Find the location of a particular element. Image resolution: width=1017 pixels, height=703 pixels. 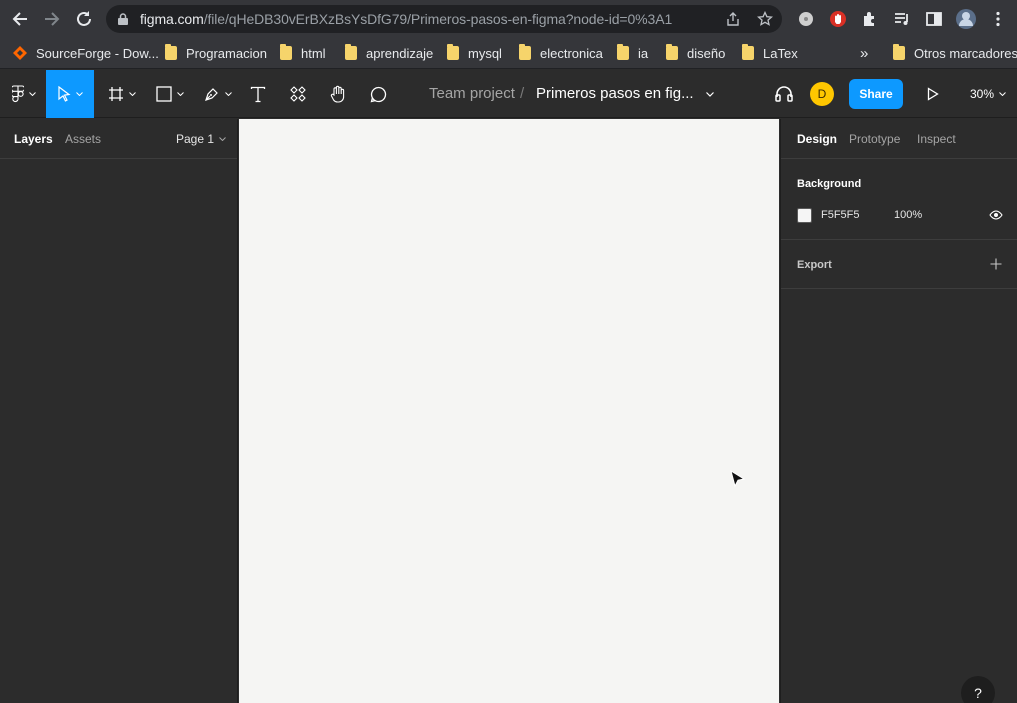

comment-icon is located at coordinates (378, 94).